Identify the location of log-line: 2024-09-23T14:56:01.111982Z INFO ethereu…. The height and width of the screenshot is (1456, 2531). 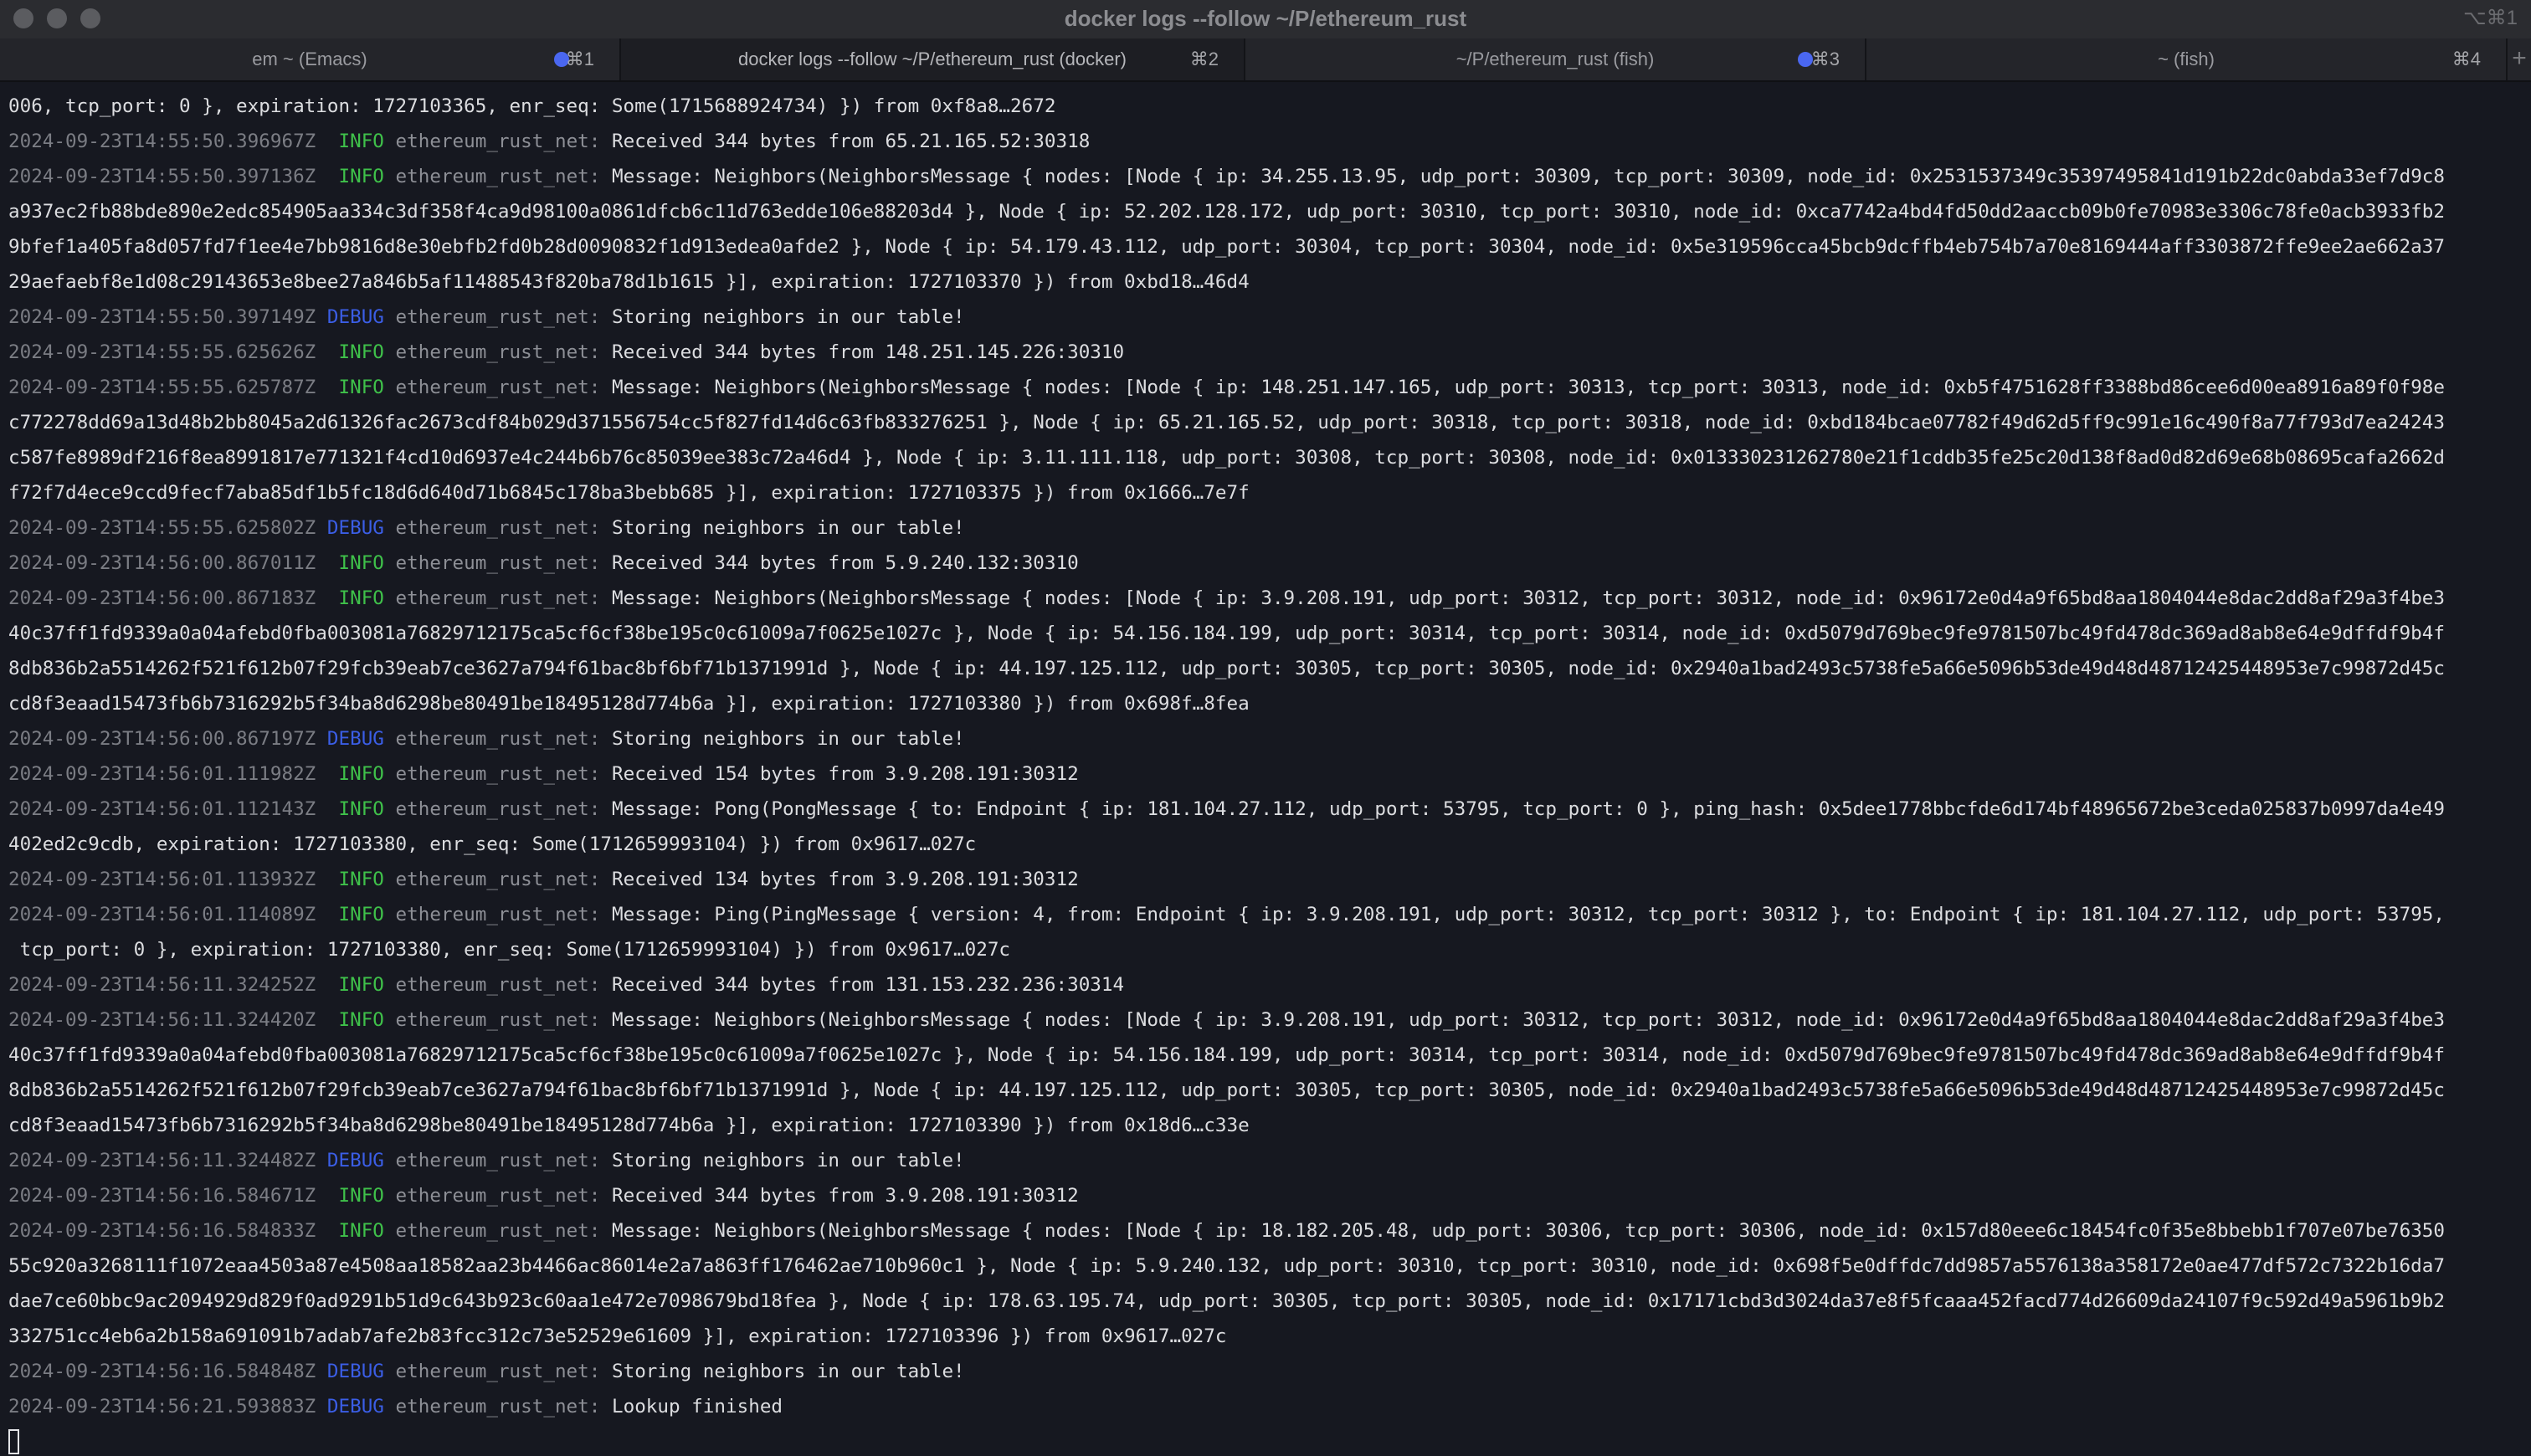
(1268, 774).